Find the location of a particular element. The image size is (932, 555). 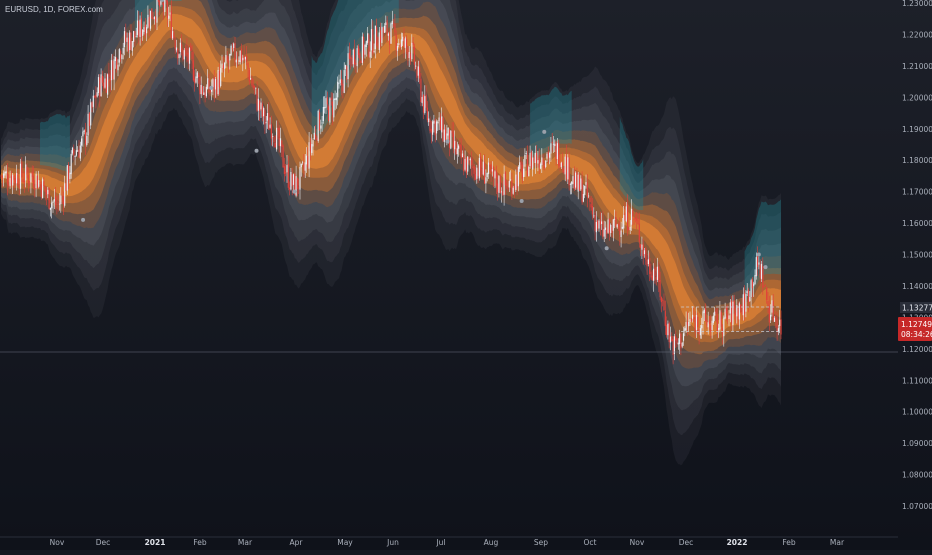

y-tick-label: 1.21000 is located at coordinates (917, 66).